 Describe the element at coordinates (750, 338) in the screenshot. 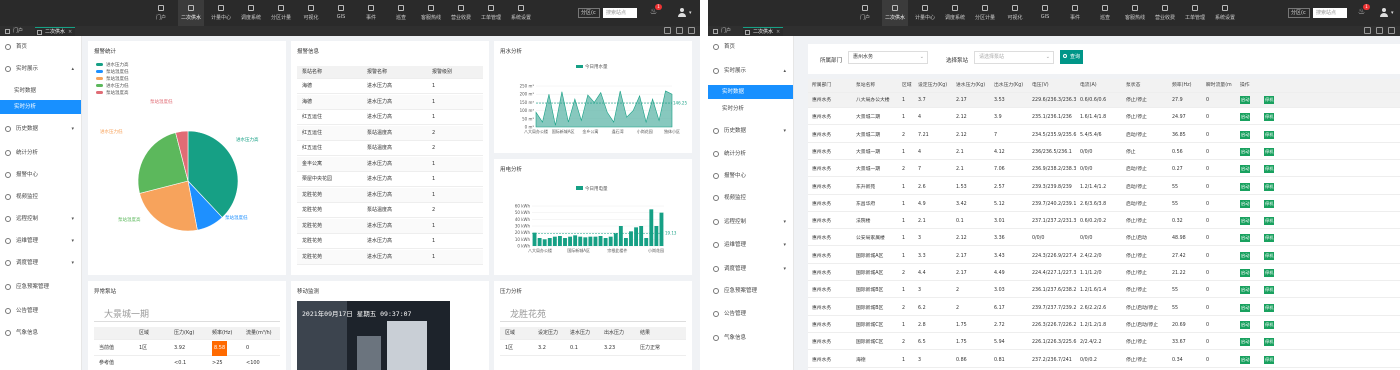

I see `menu-weather: 气象信息` at that location.